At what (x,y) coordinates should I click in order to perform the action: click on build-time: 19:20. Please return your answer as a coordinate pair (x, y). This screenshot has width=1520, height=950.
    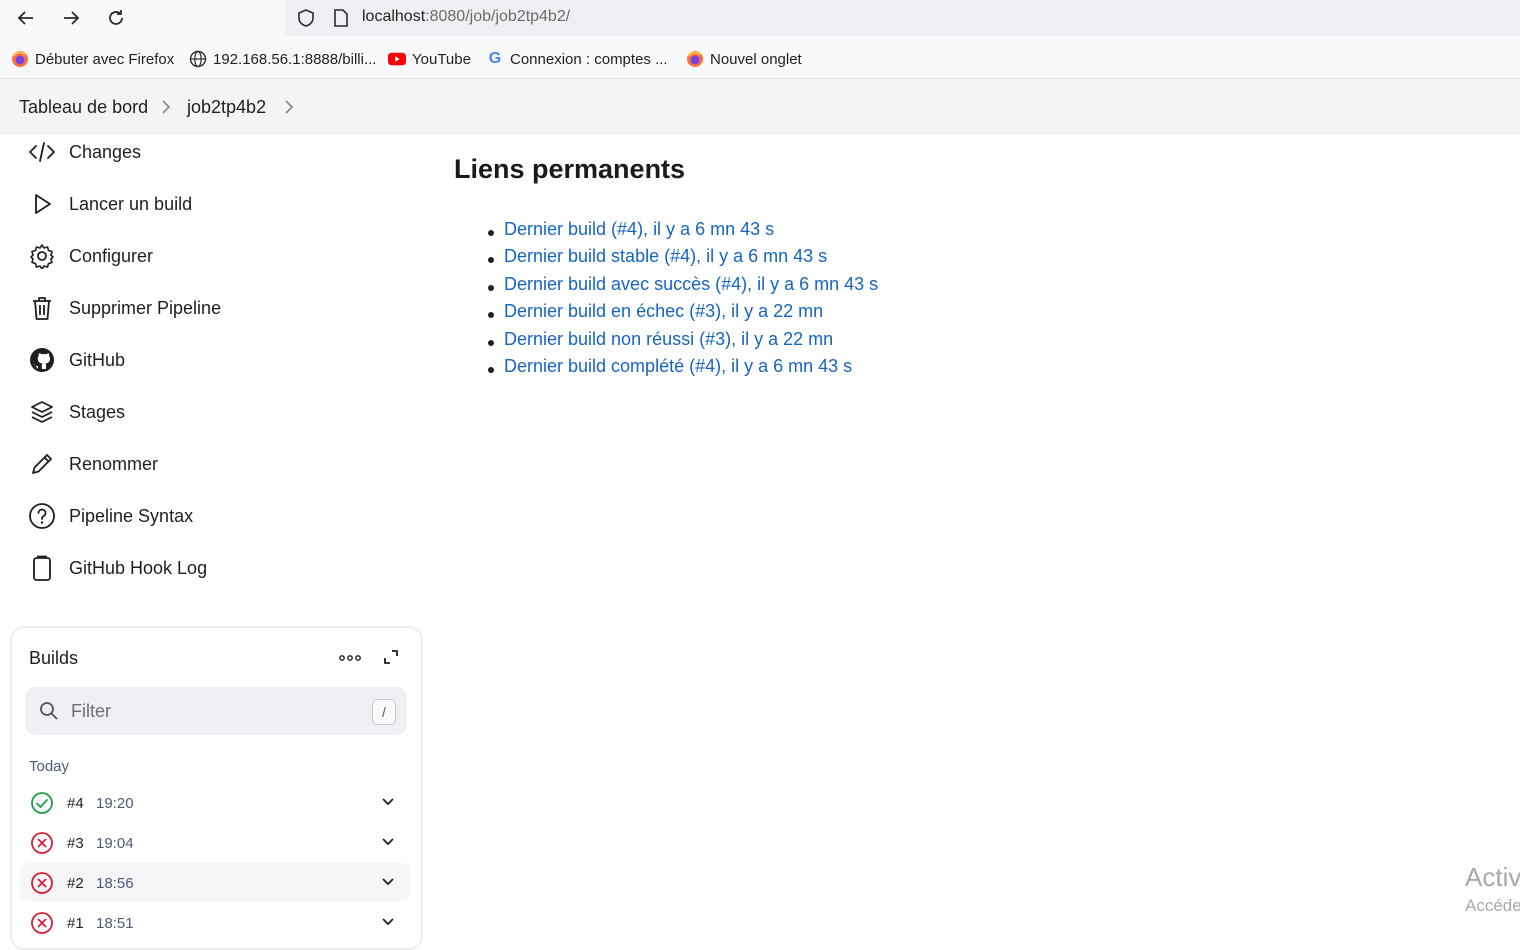
    Looking at the image, I should click on (115, 803).